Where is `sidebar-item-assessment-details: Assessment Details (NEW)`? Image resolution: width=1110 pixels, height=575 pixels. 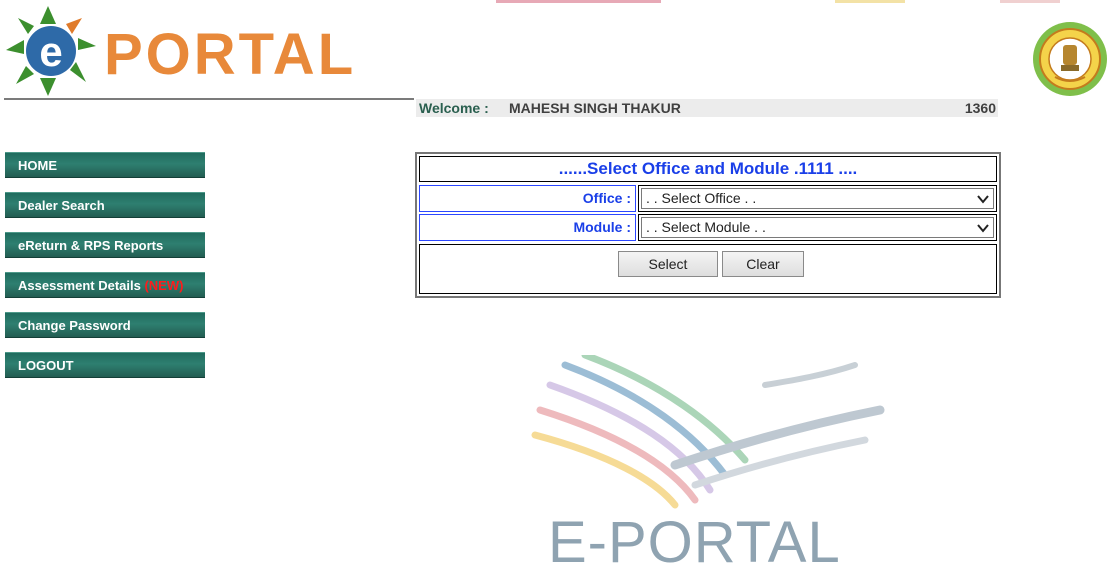 sidebar-item-assessment-details: Assessment Details (NEW) is located at coordinates (105, 285).